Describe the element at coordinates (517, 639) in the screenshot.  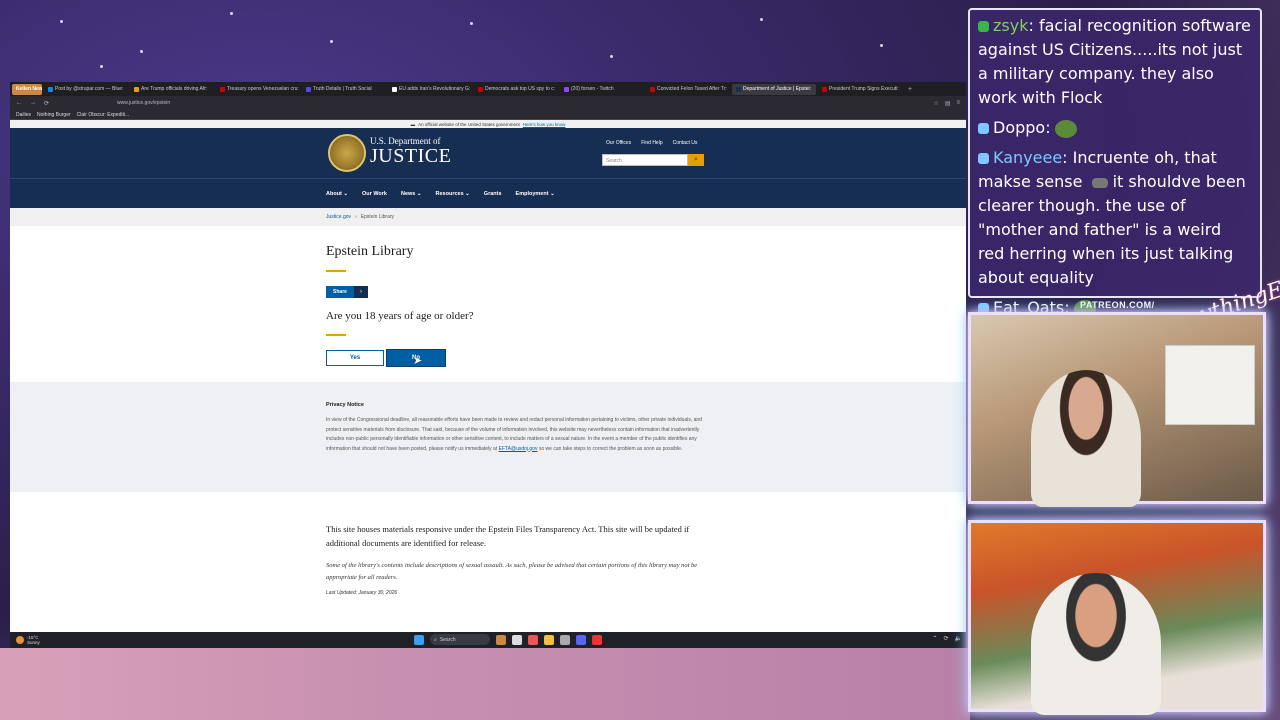
I see `task-view-icon` at that location.